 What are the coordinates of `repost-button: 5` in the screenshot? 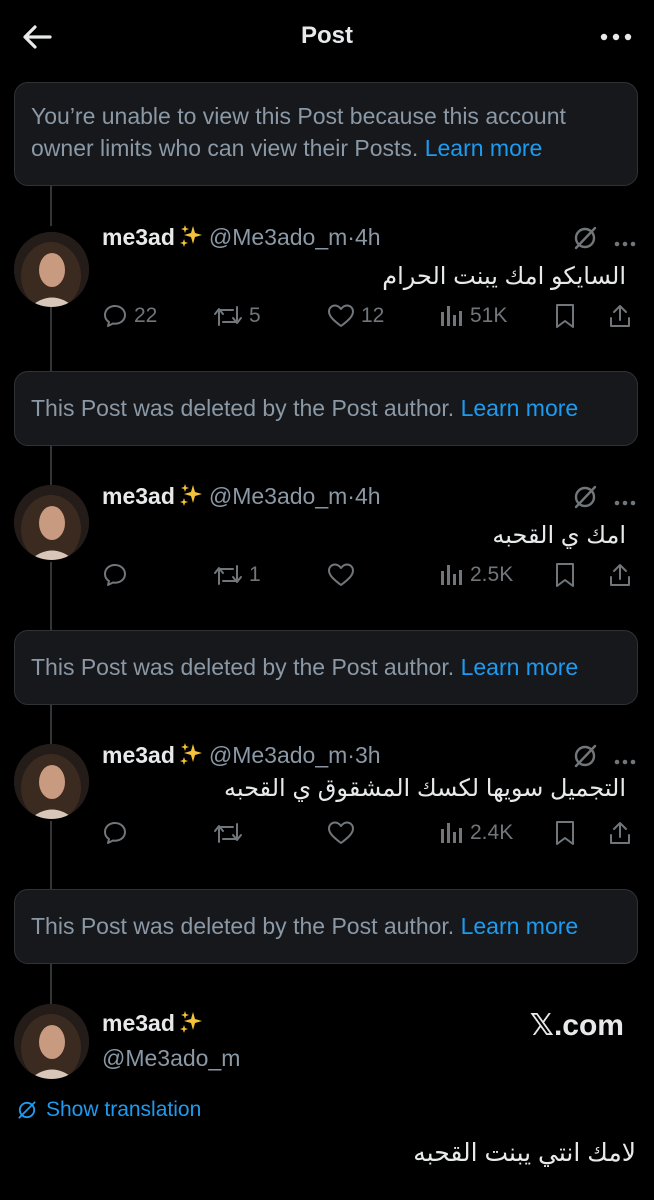 It's located at (237, 316).